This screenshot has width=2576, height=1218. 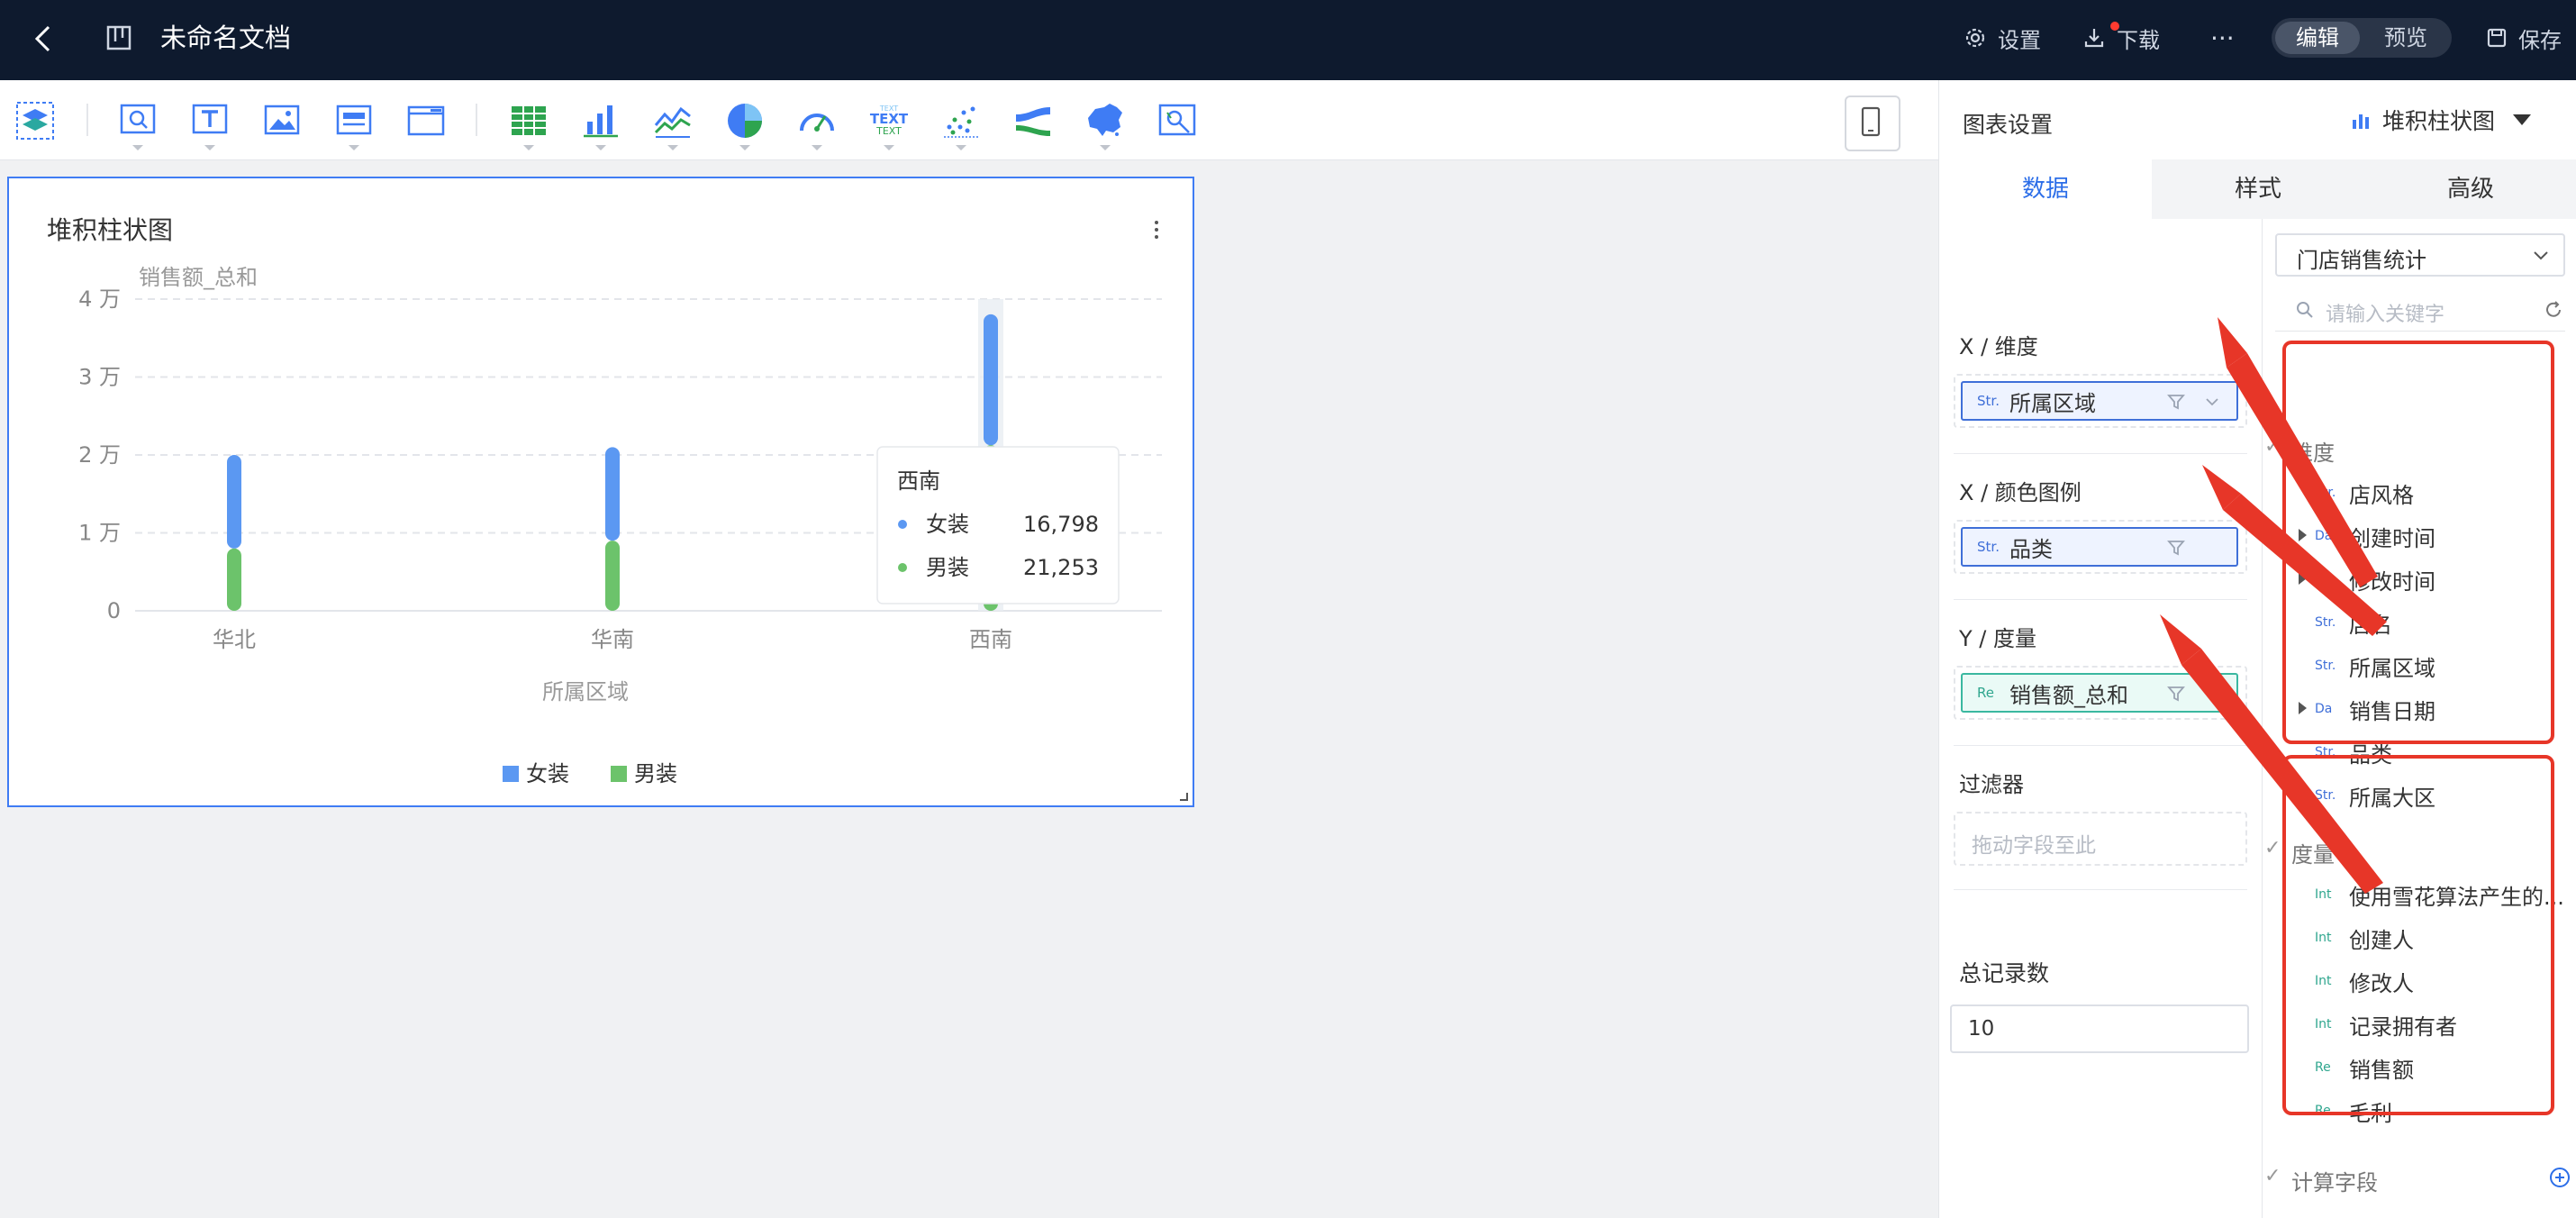 What do you see at coordinates (225, 38) in the screenshot?
I see `document-title: 未命名文档` at bounding box center [225, 38].